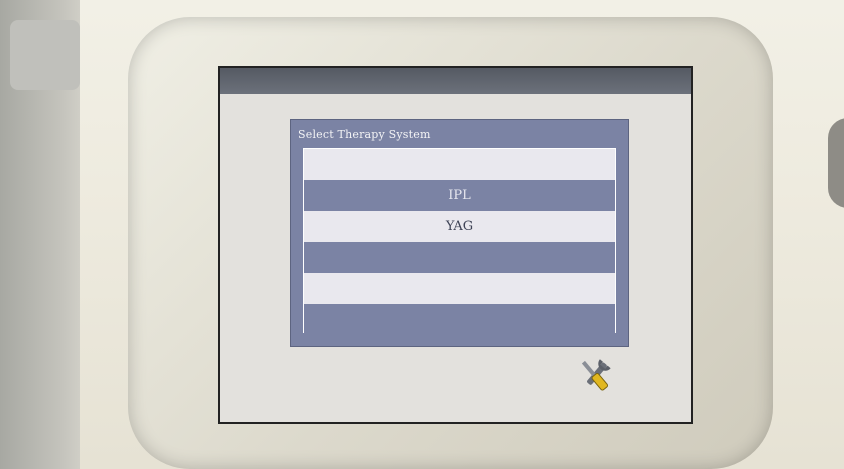 The height and width of the screenshot is (469, 844). I want to click on option-yag: YAG, so click(459, 226).